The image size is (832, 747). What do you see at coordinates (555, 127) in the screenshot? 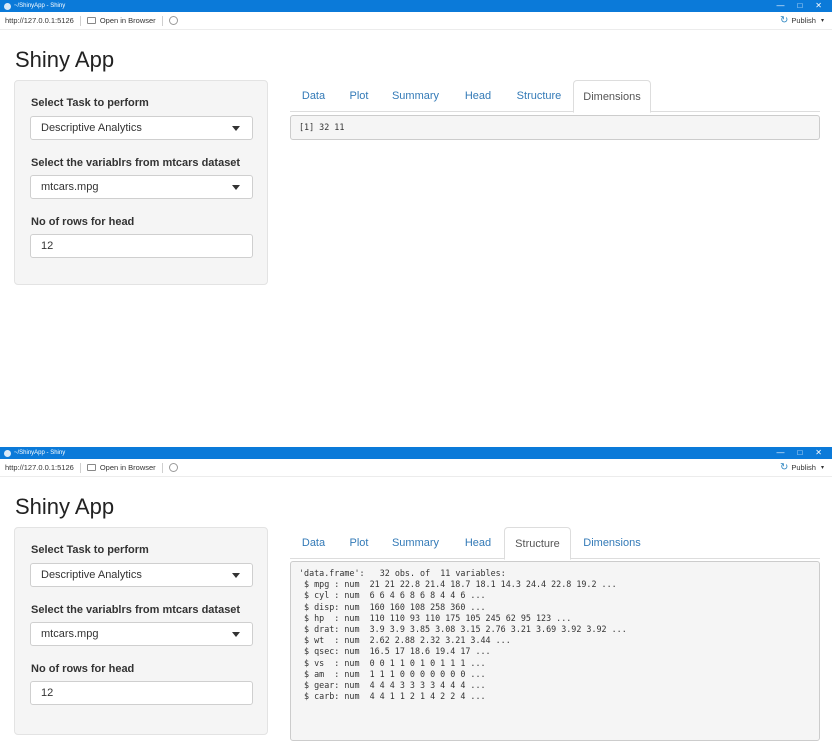
I see `dimensions-output: [1] 32 11` at bounding box center [555, 127].